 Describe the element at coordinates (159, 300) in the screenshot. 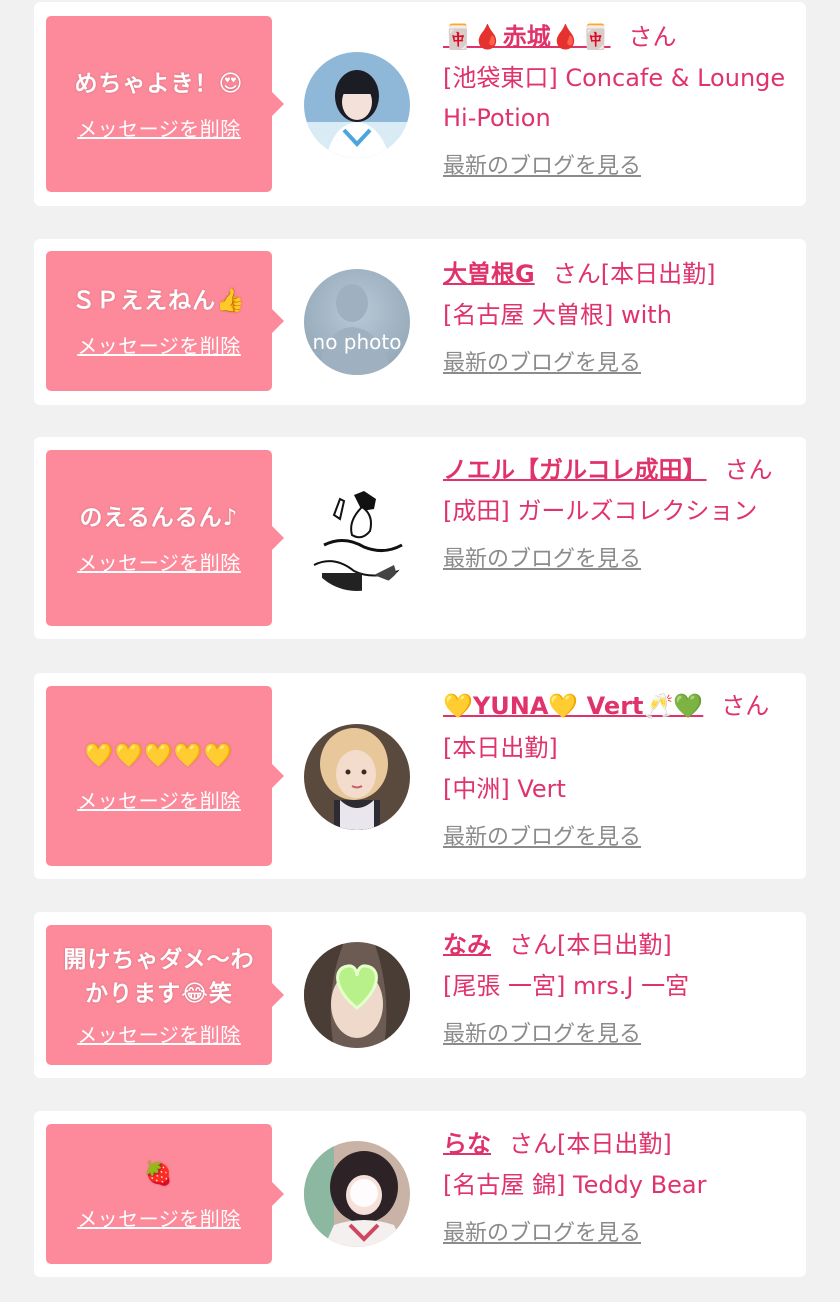

I see `message-text: ＳＰええねん👍` at that location.